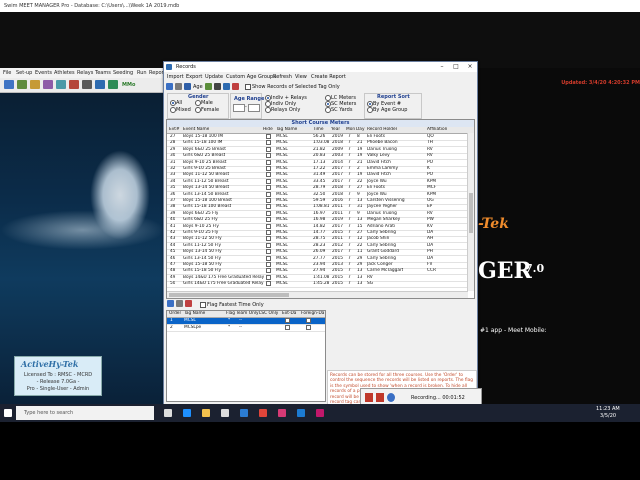 The height and width of the screenshot is (480, 640). What do you see at coordinates (229, 295) in the screenshot?
I see `grid-horizontal-thumb` at bounding box center [229, 295].